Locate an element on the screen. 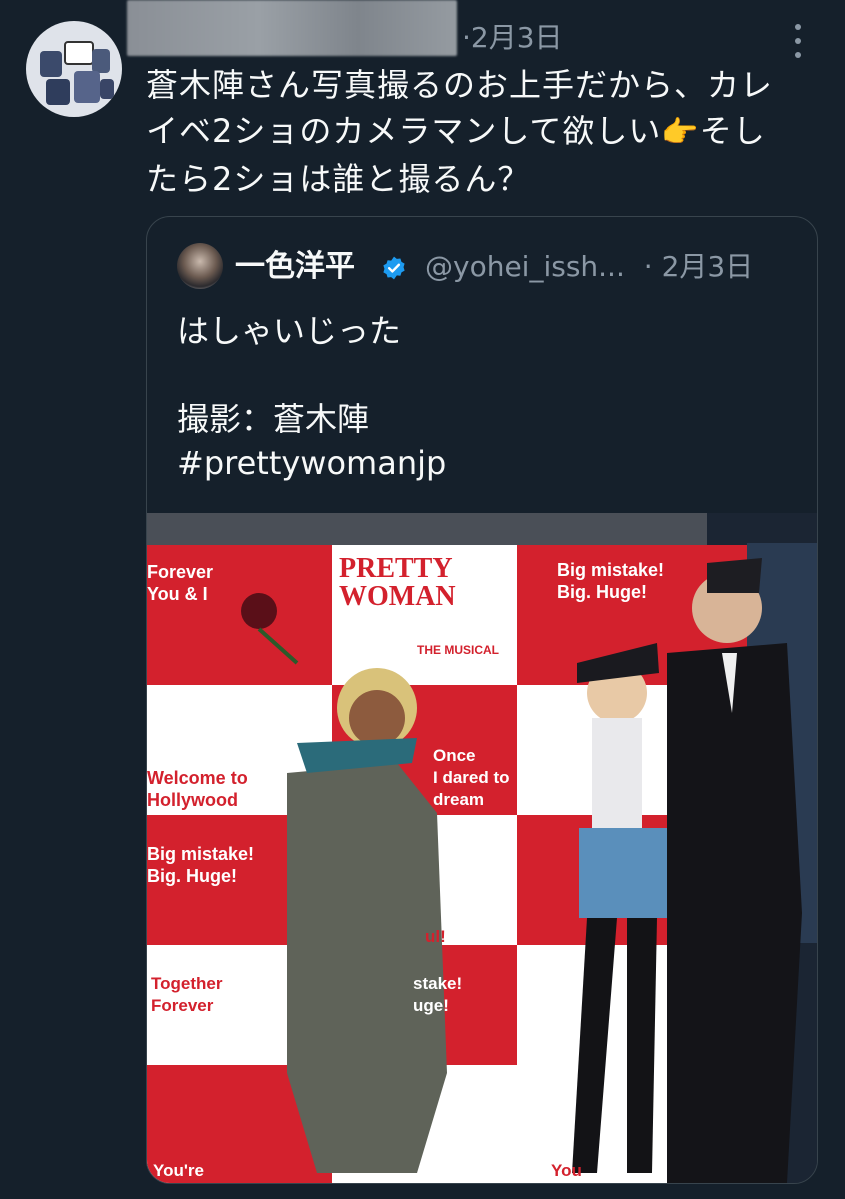  poster-text-once-bottom: Once I dared to is located at coordinates (465, 1160).